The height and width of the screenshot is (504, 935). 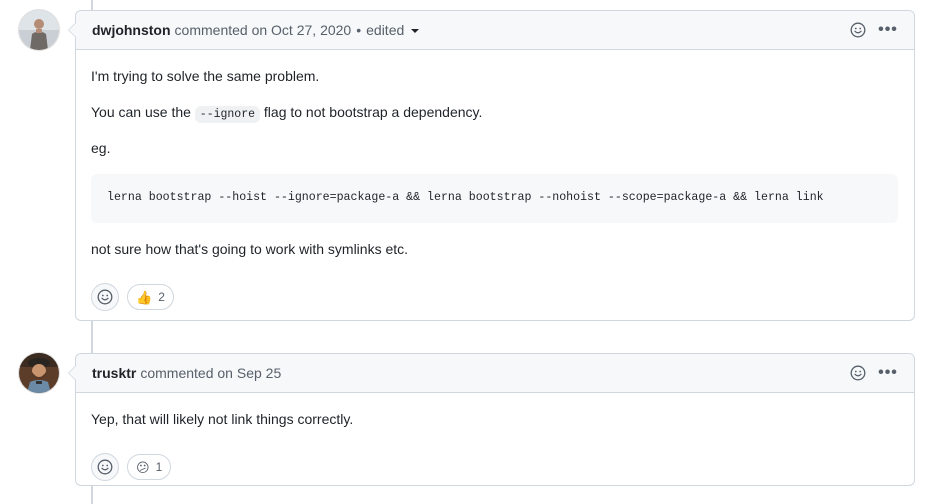 I want to click on confused-face-icon: 😕, so click(x=143, y=467).